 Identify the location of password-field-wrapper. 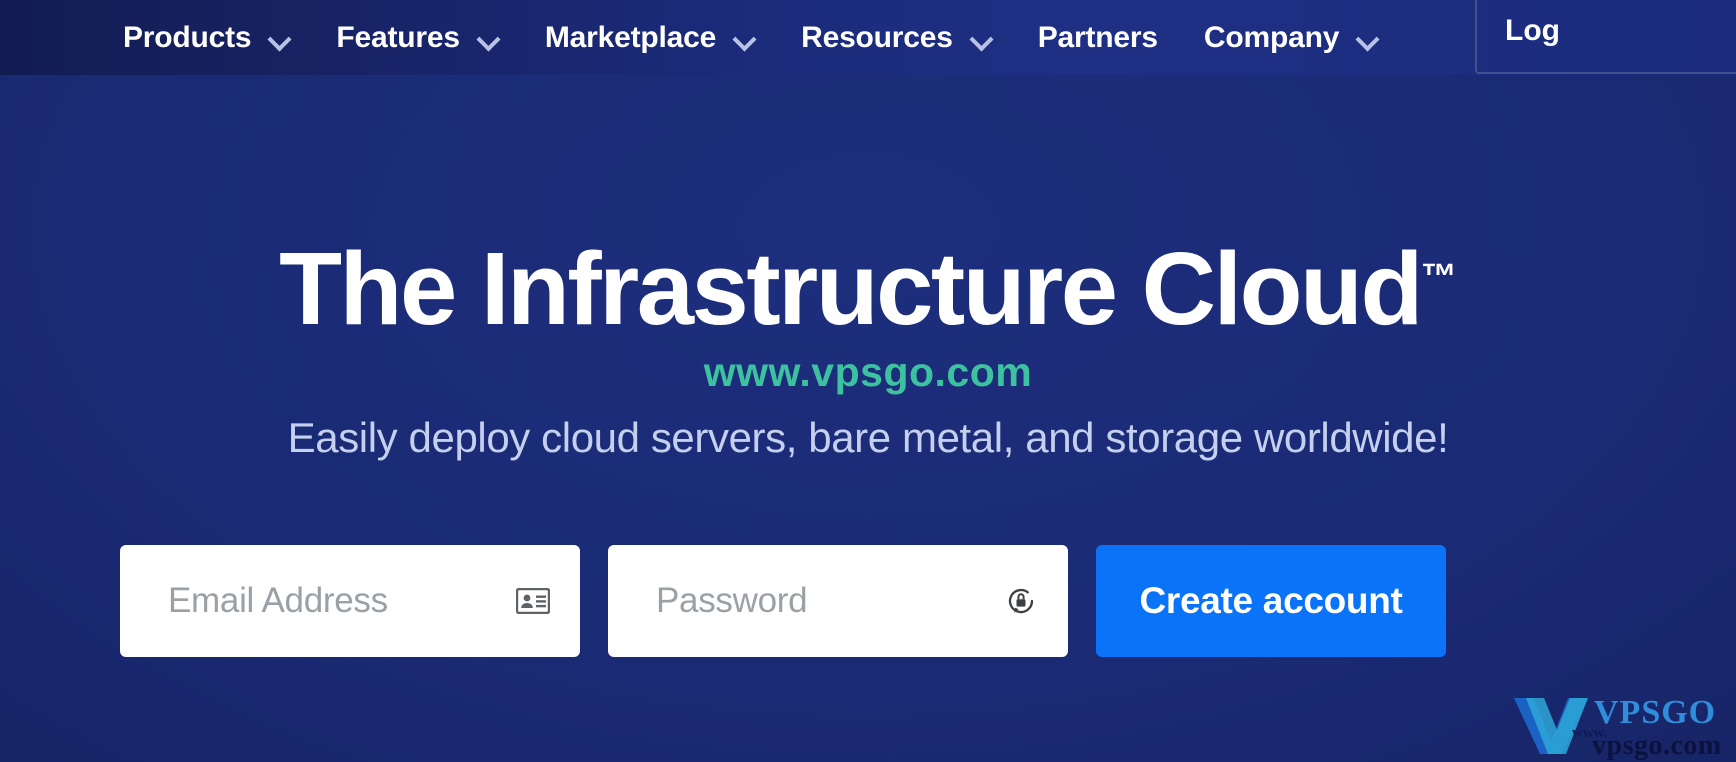
(838, 601).